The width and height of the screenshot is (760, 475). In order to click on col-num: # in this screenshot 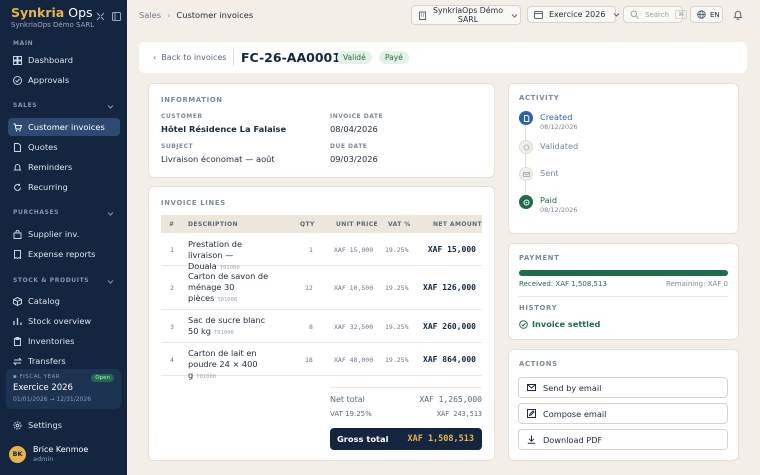, I will do `click(172, 224)`.